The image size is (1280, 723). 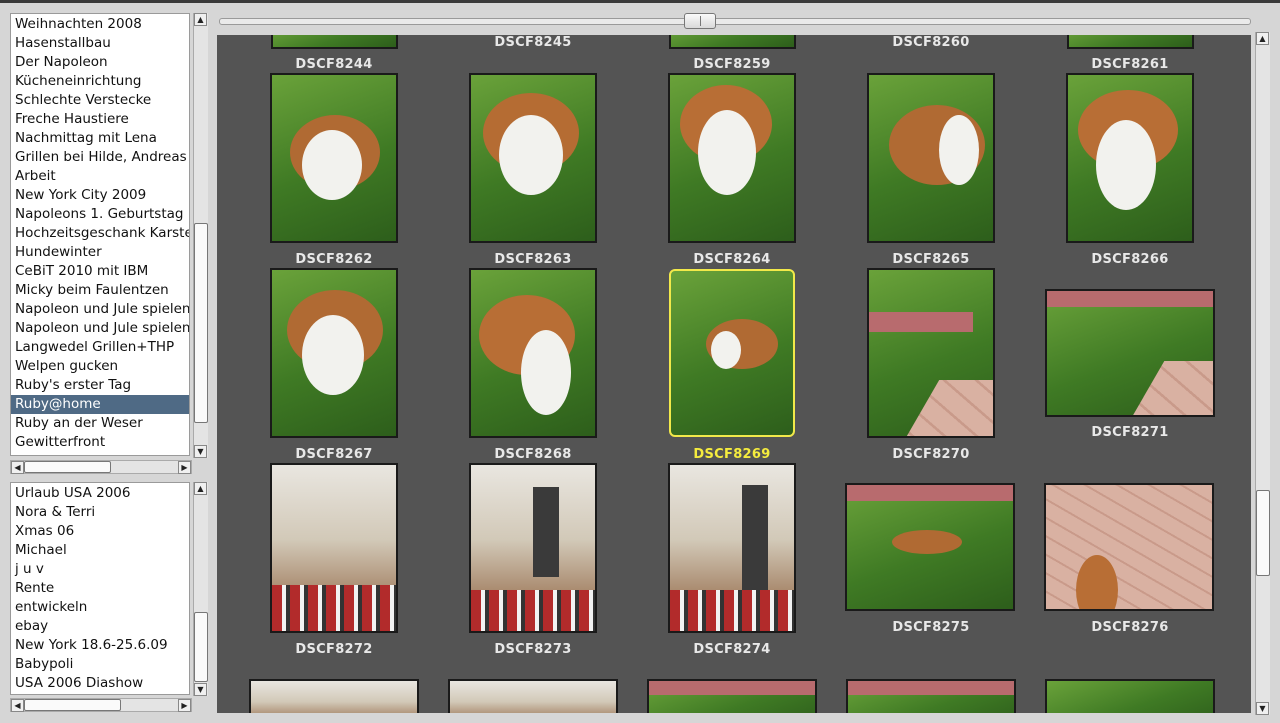 I want to click on album-item: Nora & Terri, so click(x=100, y=512).